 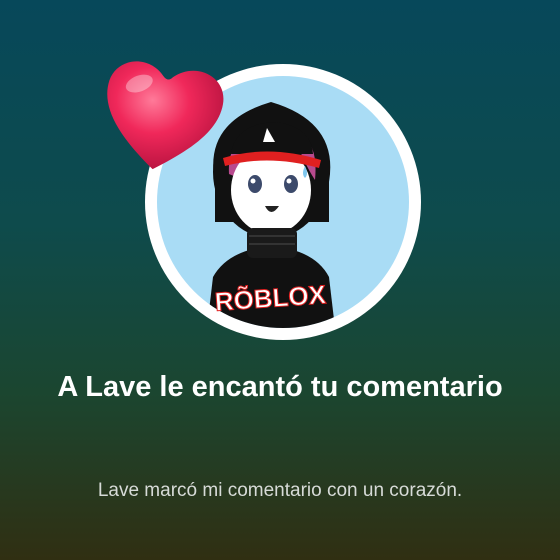 What do you see at coordinates (162, 116) in the screenshot?
I see `heart-icon` at bounding box center [162, 116].